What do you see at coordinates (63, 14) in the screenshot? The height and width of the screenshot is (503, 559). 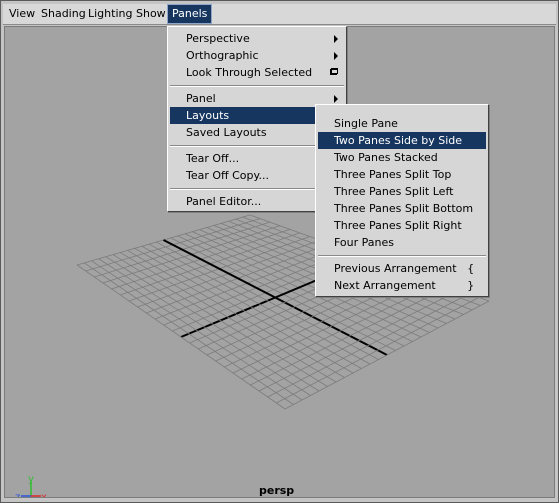 I see `menu-shading: Shading` at bounding box center [63, 14].